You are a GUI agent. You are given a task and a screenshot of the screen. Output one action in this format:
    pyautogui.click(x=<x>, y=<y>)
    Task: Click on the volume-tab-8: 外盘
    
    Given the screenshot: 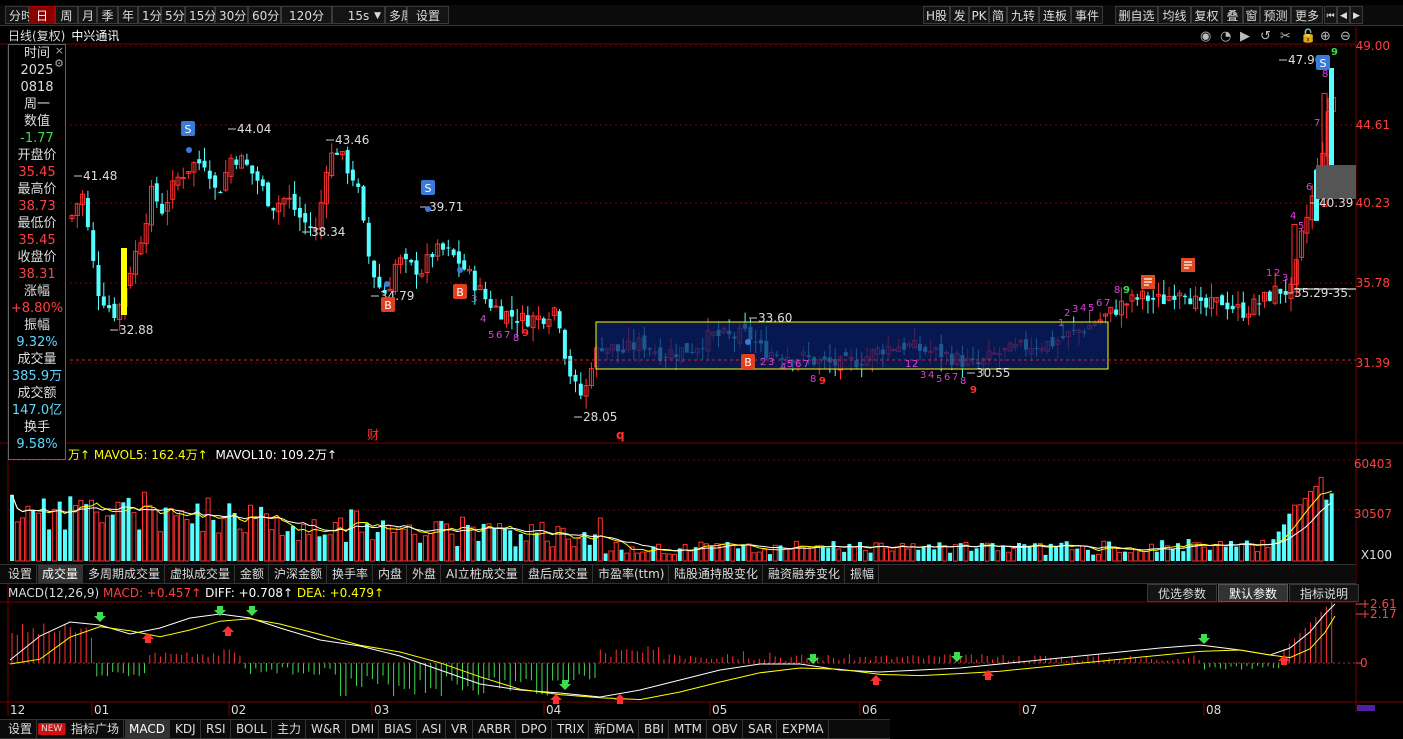 What is the action you would take?
    pyautogui.click(x=425, y=574)
    